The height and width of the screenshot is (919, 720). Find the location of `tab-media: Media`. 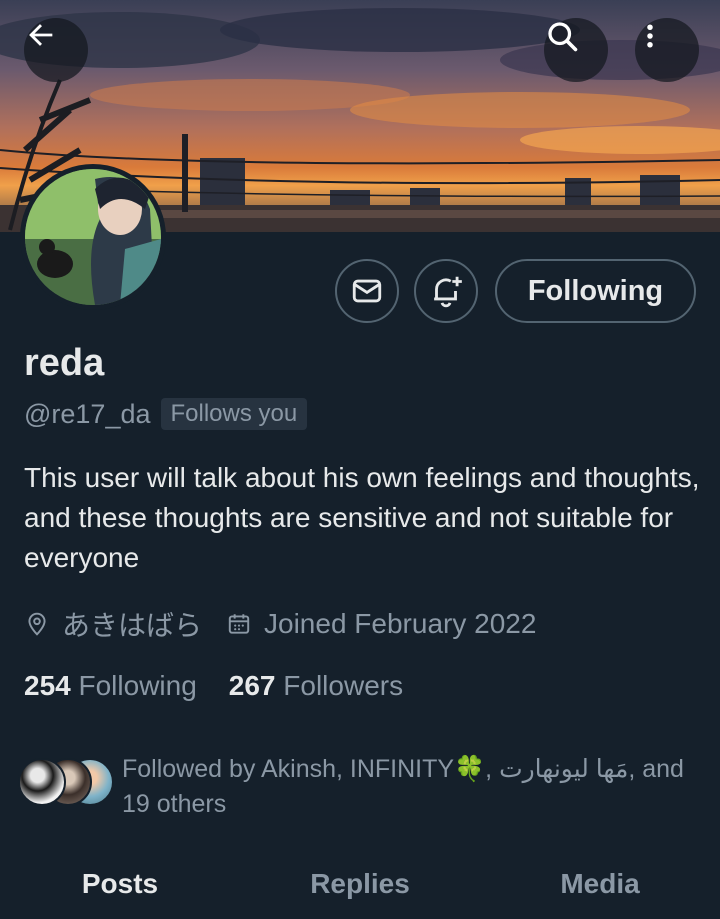

tab-media: Media is located at coordinates (600, 890).